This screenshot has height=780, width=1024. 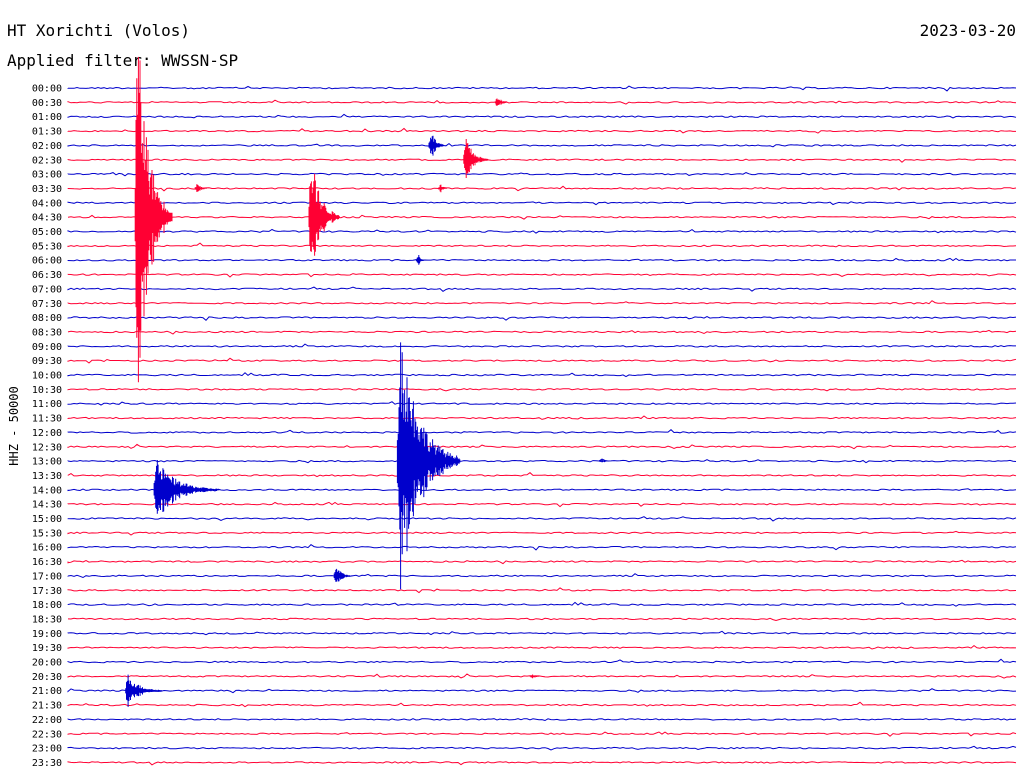 I want to click on row-label-1700: 17:00, so click(x=47, y=576).